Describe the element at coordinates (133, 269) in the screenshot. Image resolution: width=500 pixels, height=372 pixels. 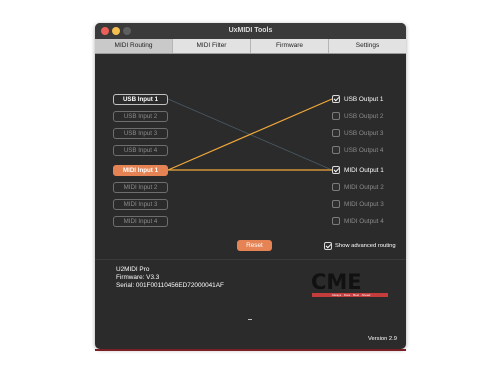
I see `device-name: U2MIDI Pro` at that location.